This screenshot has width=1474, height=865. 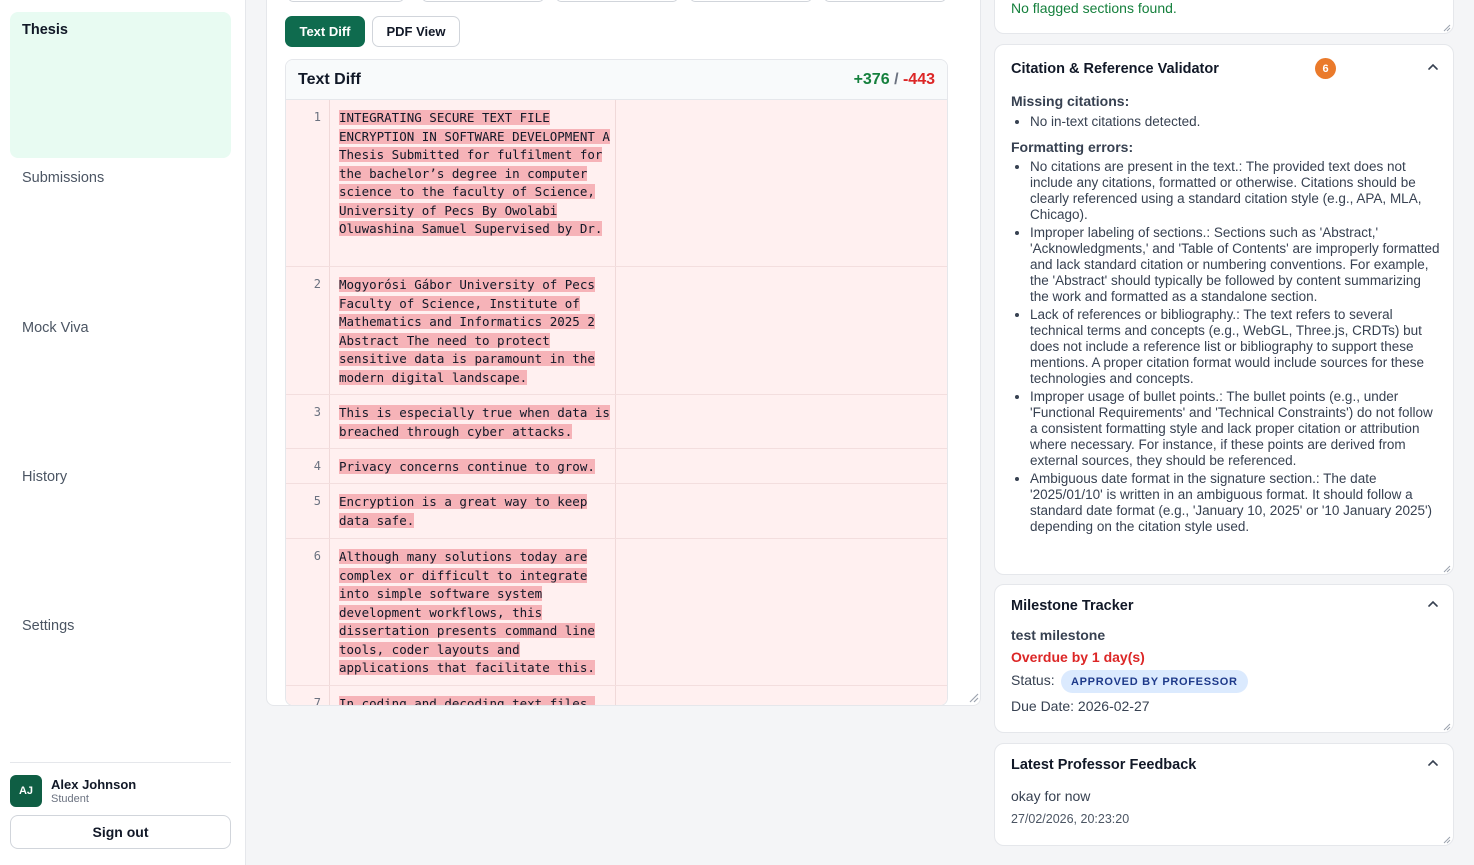 I want to click on user-role: Student, so click(x=70, y=799).